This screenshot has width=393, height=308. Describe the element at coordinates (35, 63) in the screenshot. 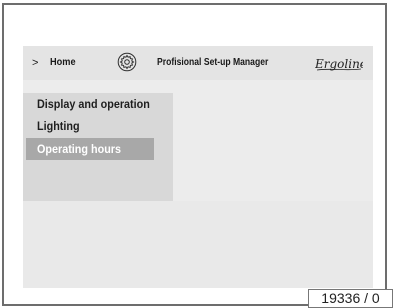

I see `breadcrumb-arrow-icon: >` at that location.